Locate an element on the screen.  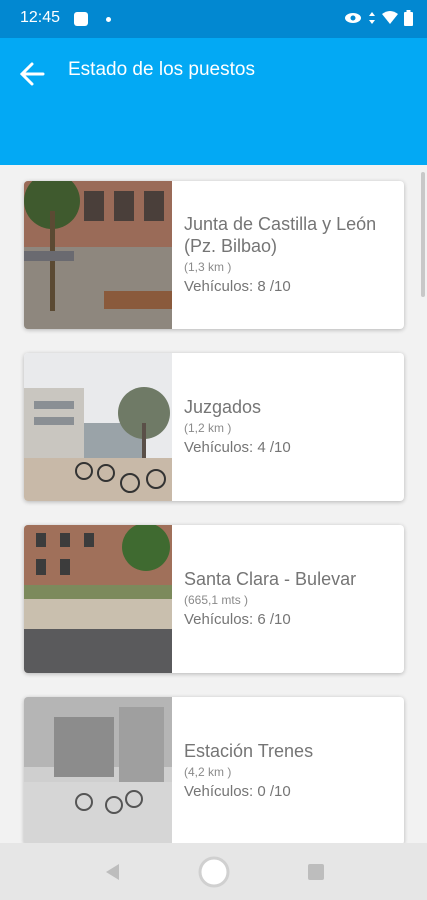
navigation-bar is located at coordinates (213, 871).